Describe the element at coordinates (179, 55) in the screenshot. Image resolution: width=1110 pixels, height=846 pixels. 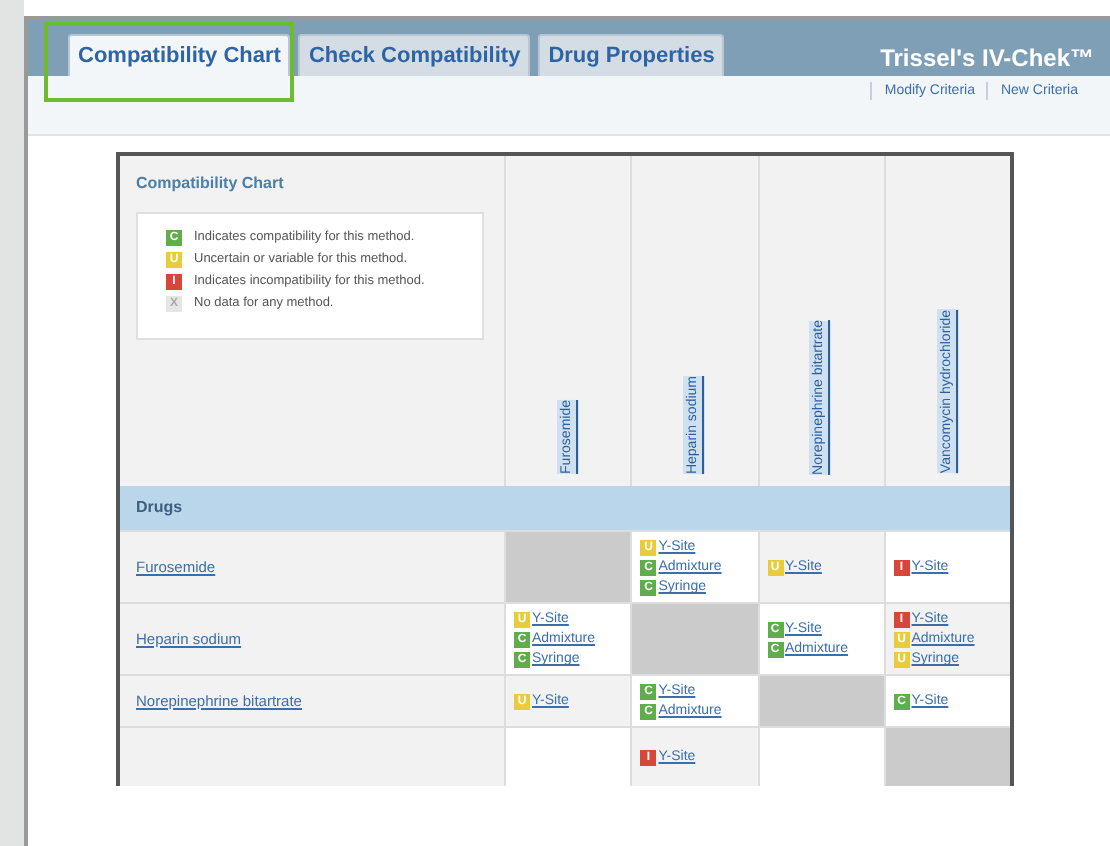
I see `tab: Compatibility Chart` at that location.